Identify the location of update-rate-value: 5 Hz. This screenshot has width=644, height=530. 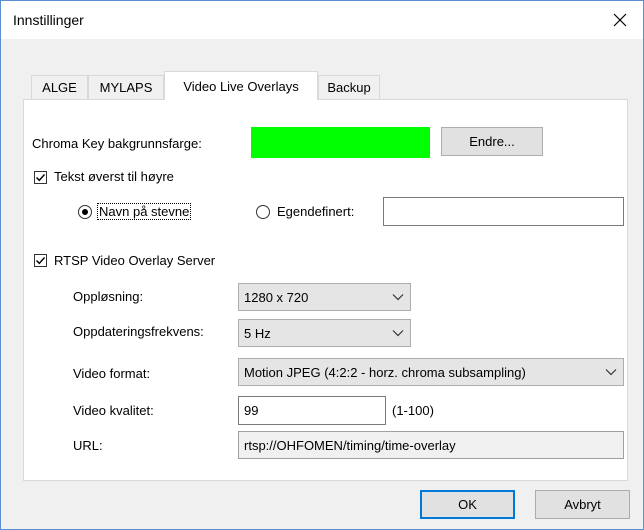
(257, 333).